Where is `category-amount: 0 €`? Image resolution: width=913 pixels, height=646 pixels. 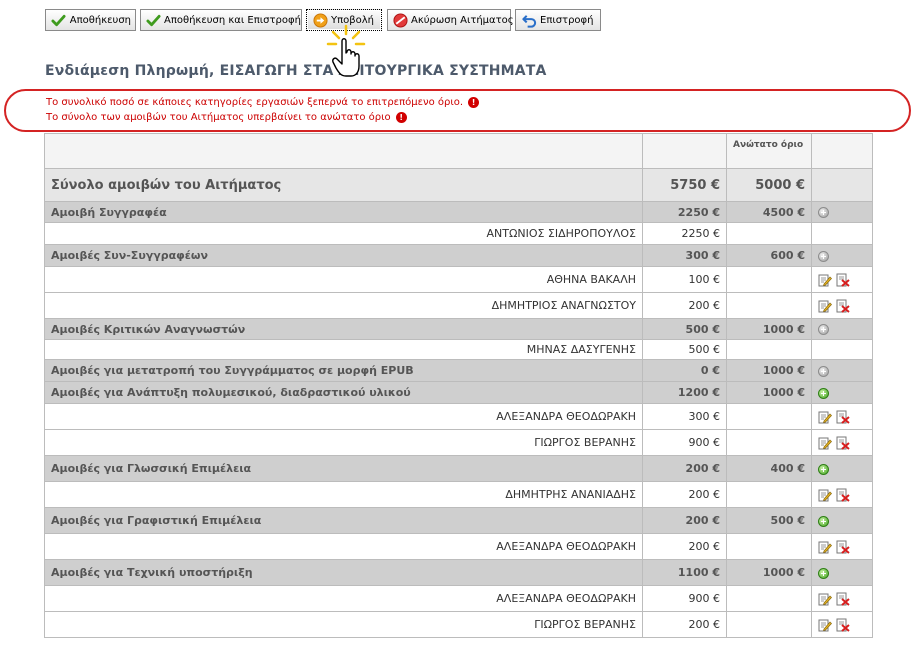 category-amount: 0 € is located at coordinates (684, 370).